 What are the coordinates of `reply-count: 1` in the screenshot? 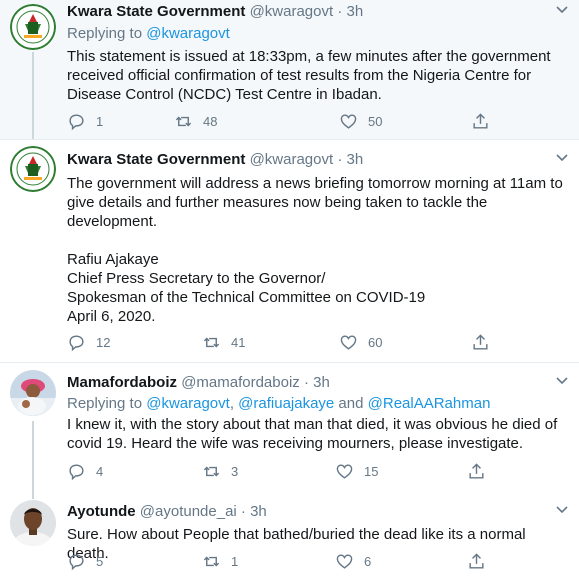 It's located at (100, 121).